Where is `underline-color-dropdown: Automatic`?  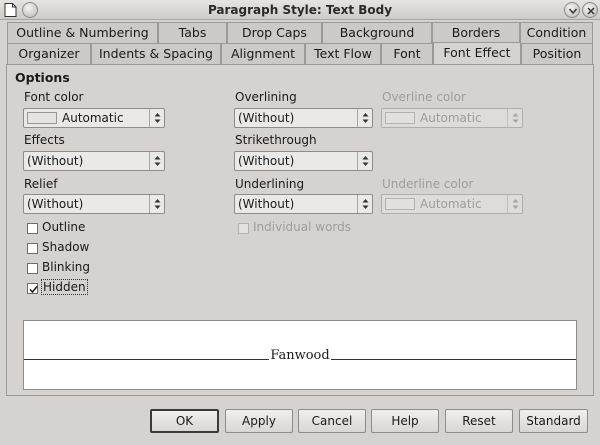
underline-color-dropdown: Automatic is located at coordinates (452, 204).